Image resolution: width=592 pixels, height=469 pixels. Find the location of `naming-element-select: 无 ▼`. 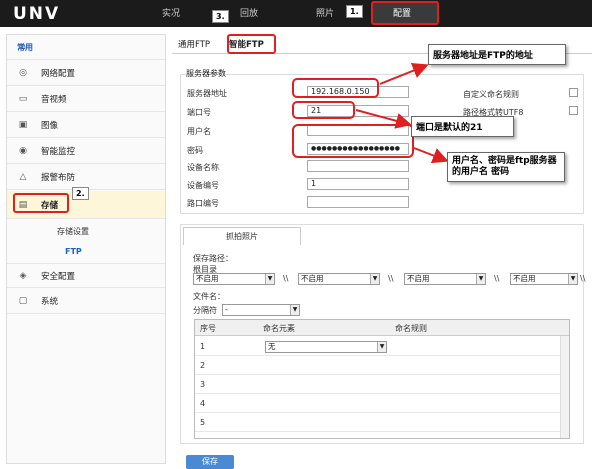

naming-element-select: 无 ▼ is located at coordinates (326, 347).